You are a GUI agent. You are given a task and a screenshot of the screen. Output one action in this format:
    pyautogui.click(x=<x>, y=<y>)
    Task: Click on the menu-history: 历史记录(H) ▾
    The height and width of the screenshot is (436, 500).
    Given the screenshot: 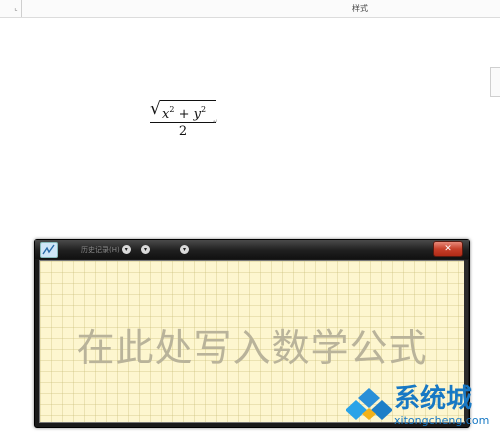 What is the action you would take?
    pyautogui.click(x=106, y=250)
    